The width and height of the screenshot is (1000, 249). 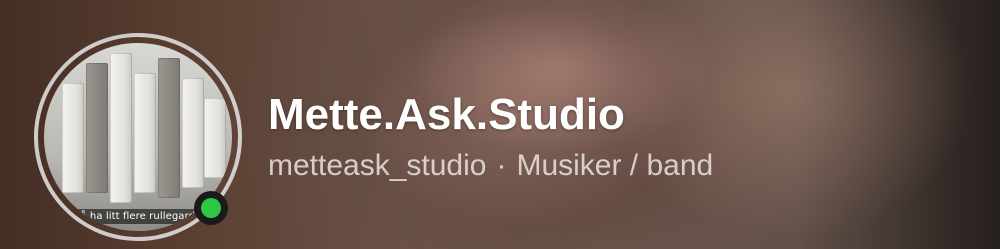 What do you see at coordinates (615, 165) in the screenshot?
I see `profile-category: Musiker / band` at bounding box center [615, 165].